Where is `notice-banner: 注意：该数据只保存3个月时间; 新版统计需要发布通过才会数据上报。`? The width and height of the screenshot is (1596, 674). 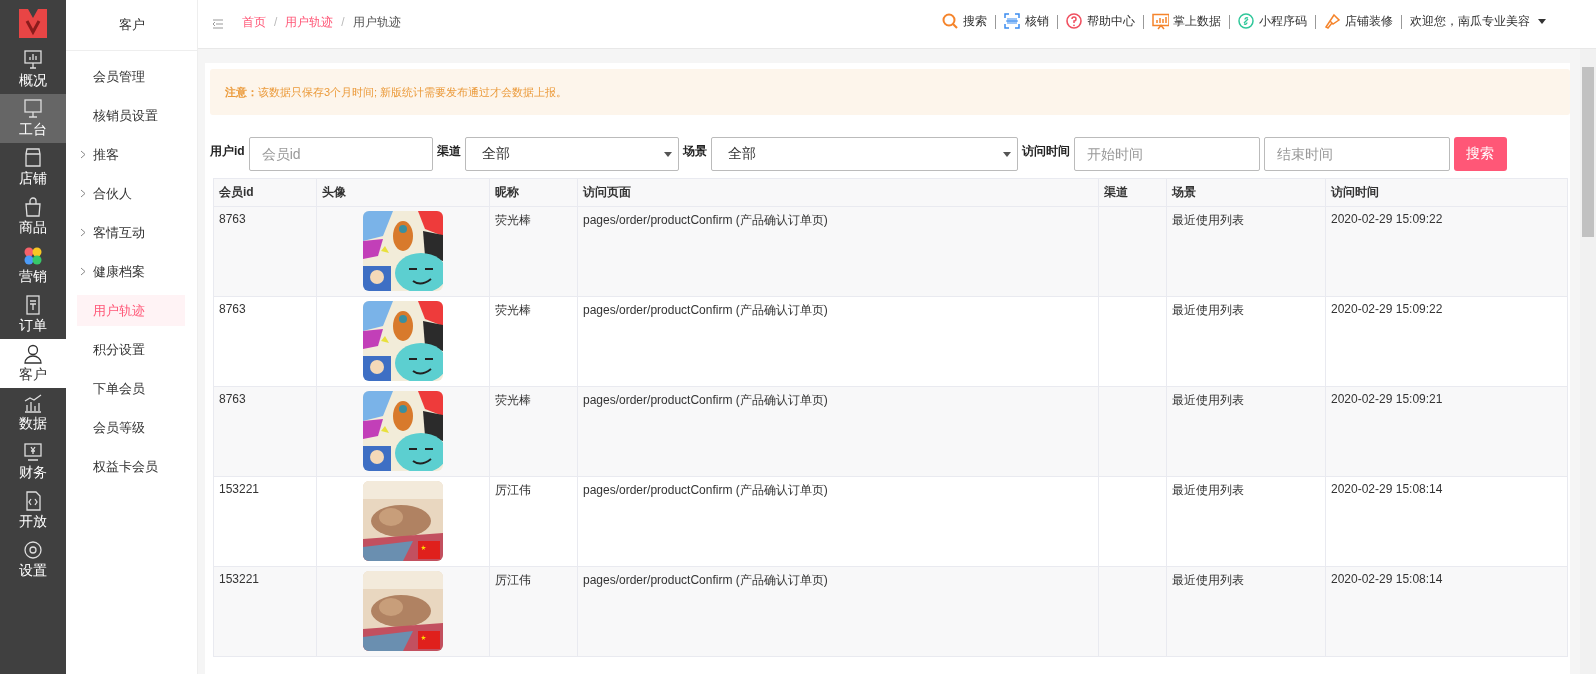 notice-banner: 注意：该数据只保存3个月时间; 新版统计需要发布通过才会数据上报。 is located at coordinates (890, 92).